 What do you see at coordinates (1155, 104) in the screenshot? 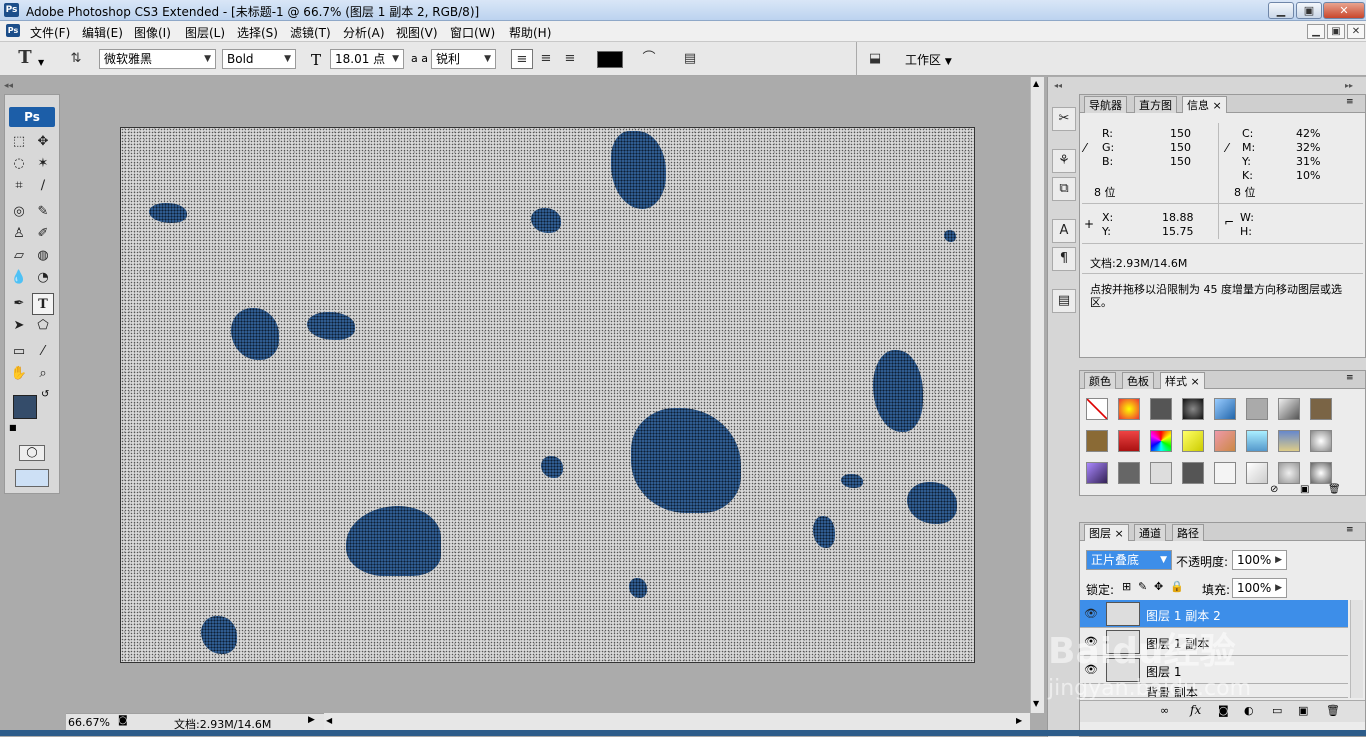
I see `tab-histogram: 直方图` at bounding box center [1155, 104].